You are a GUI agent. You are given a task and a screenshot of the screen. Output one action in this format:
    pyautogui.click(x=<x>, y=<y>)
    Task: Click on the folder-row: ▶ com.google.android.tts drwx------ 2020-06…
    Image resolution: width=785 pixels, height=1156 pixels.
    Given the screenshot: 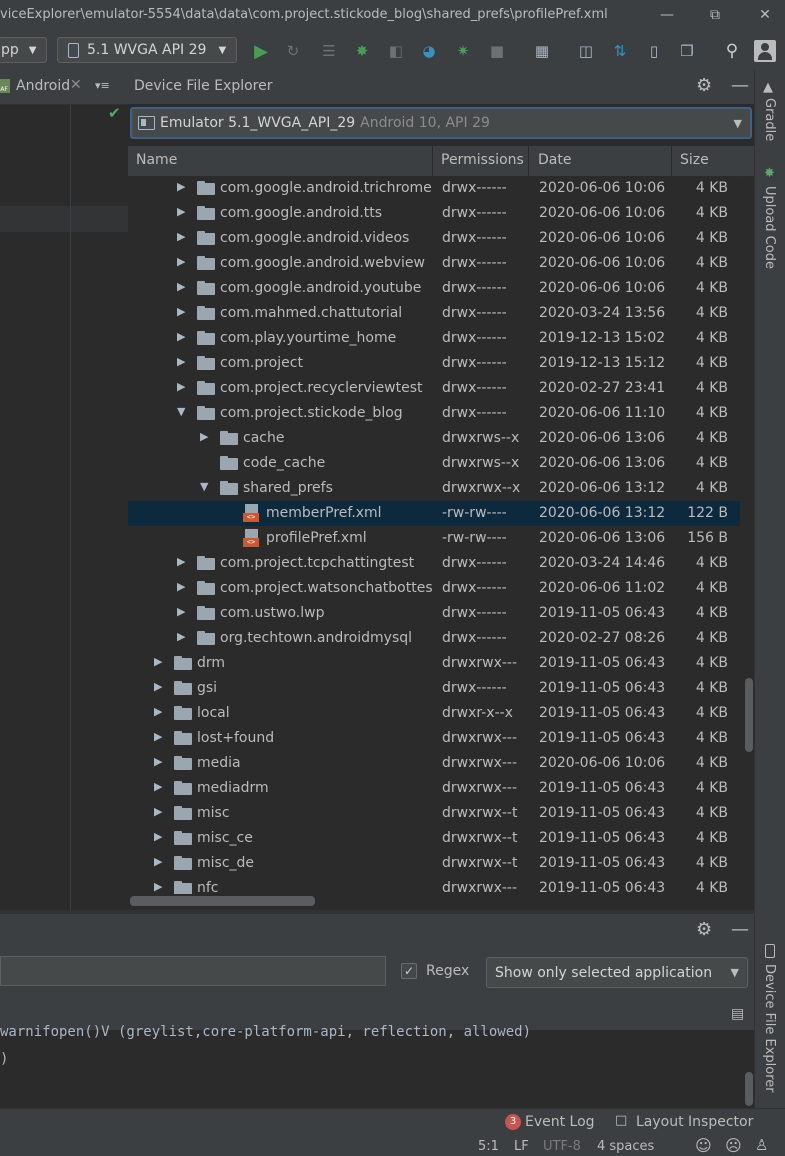 What is the action you would take?
    pyautogui.click(x=434, y=213)
    